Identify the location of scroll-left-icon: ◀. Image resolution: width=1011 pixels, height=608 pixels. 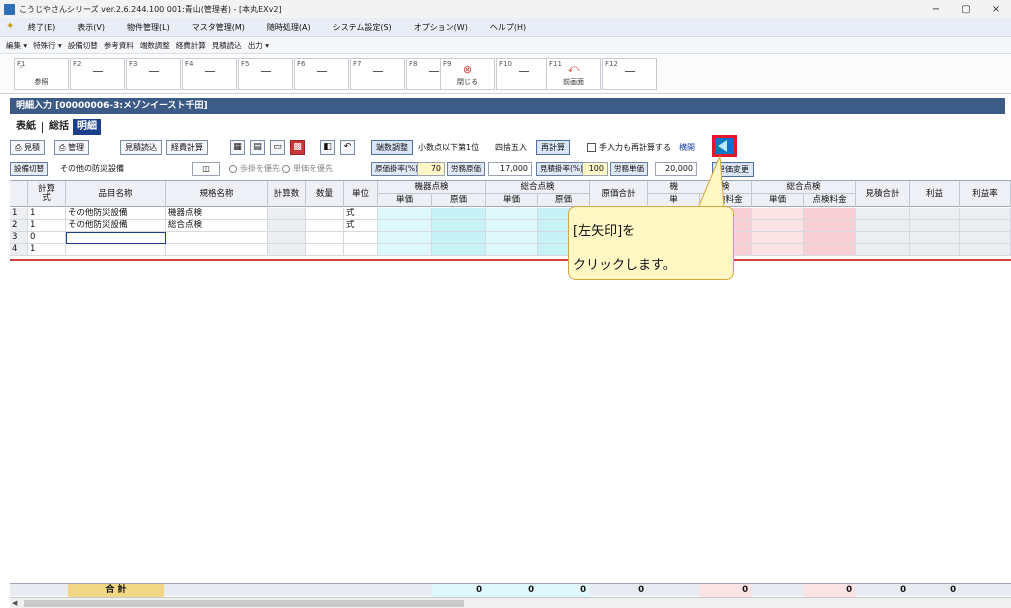
(14, 603).